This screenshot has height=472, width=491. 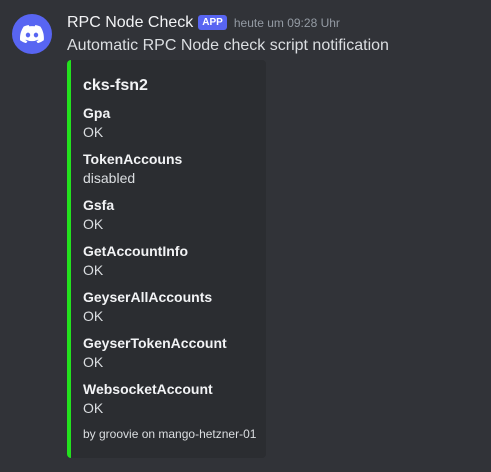 I want to click on embed-field: Gsfa OK, so click(x=169, y=215).